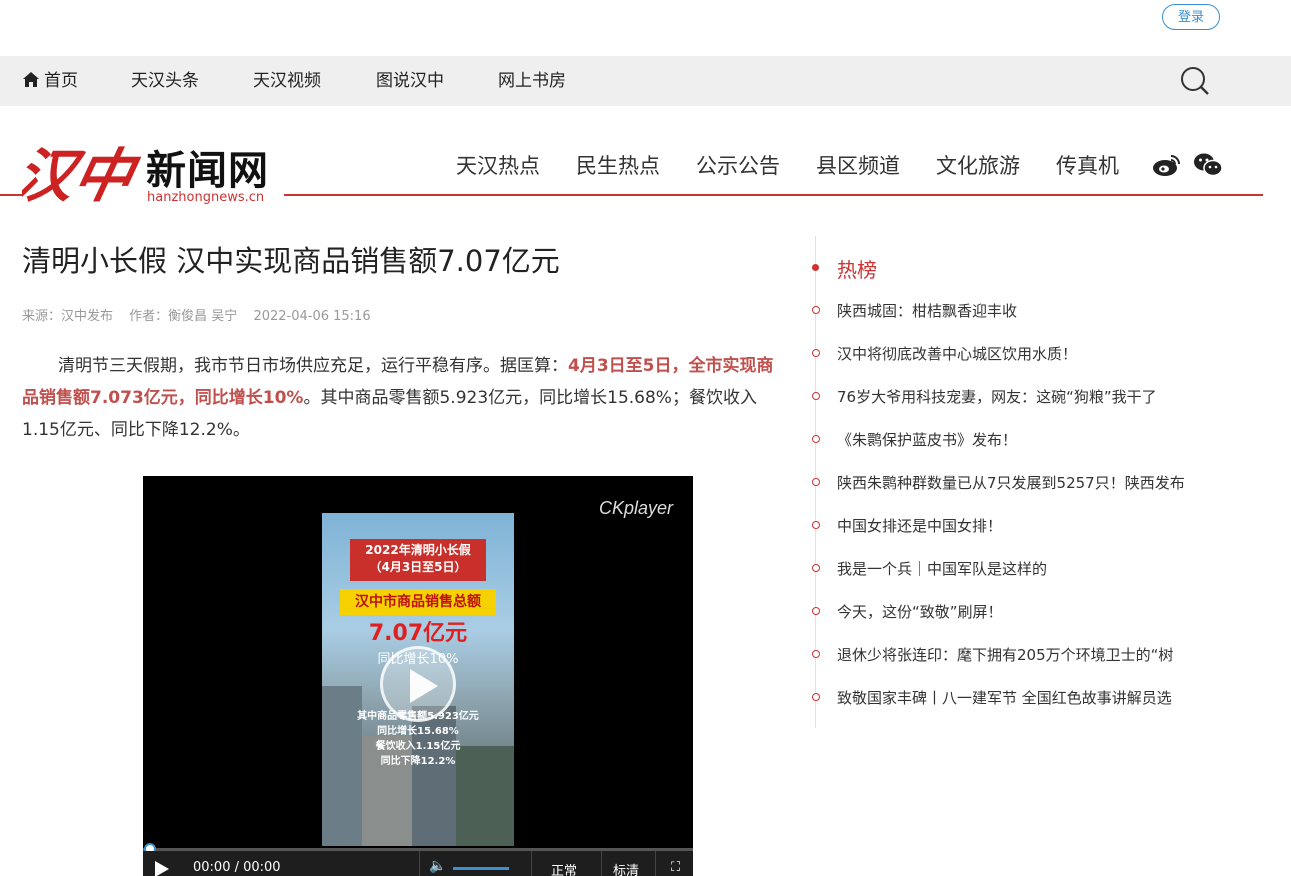 The width and height of the screenshot is (1291, 876). I want to click on player-controls: 00:00 / 00:00 🔈 正常 标清 ⛶, so click(418, 863).